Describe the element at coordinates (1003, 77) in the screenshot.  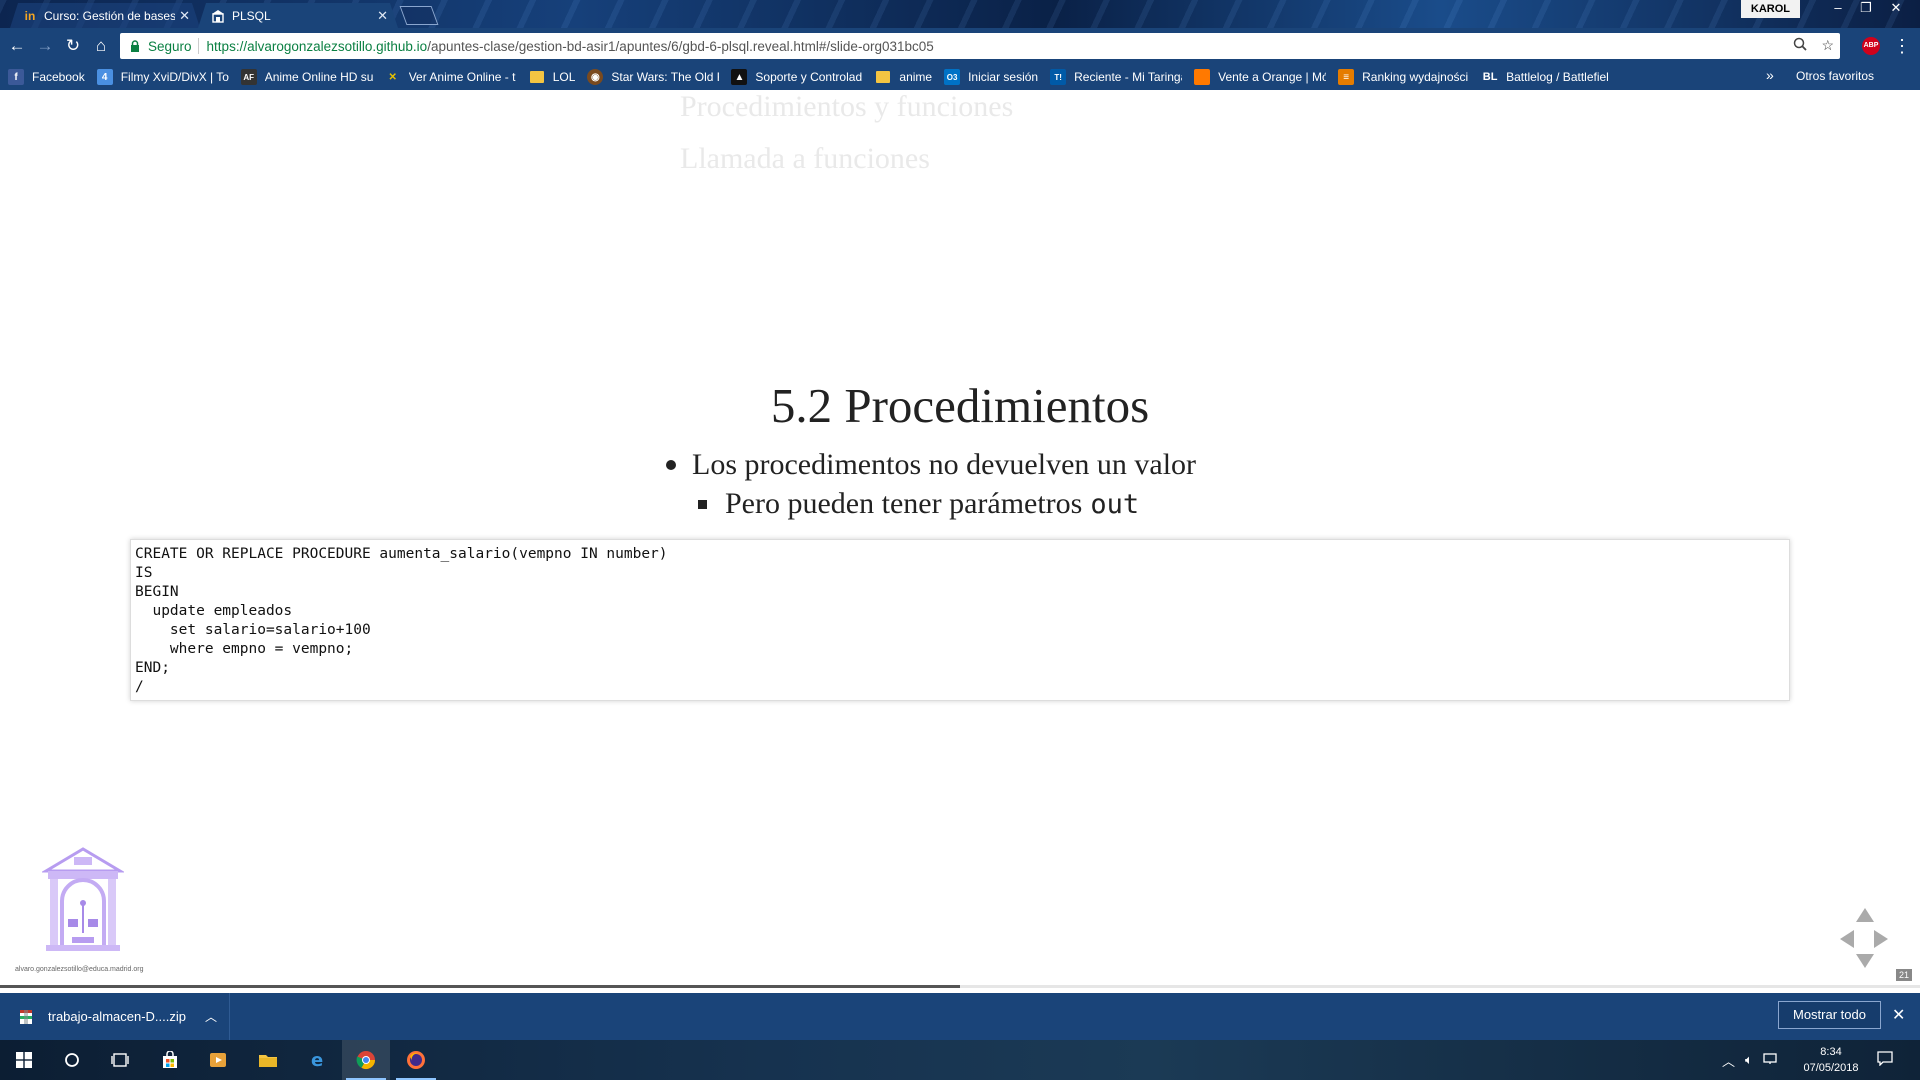
I see `bookmark-label: Iniciar sesión` at that location.